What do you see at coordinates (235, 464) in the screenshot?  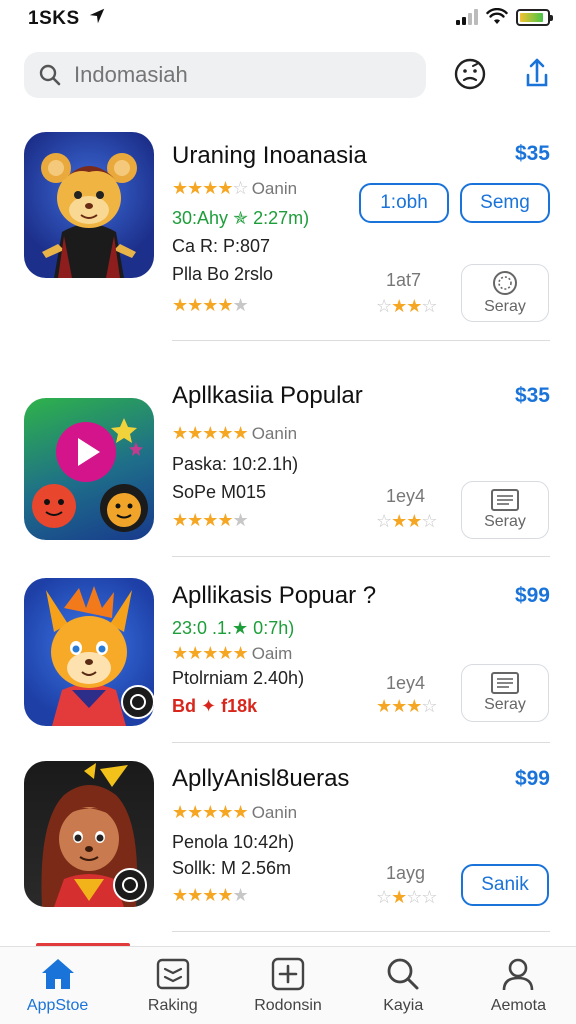 I see `app-meta-line: Paska: 10:2.1h)` at bounding box center [235, 464].